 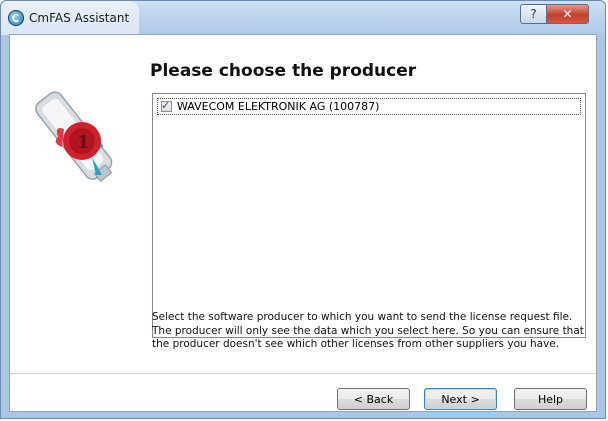 What do you see at coordinates (16, 18) in the screenshot?
I see `codemeter-icon` at bounding box center [16, 18].